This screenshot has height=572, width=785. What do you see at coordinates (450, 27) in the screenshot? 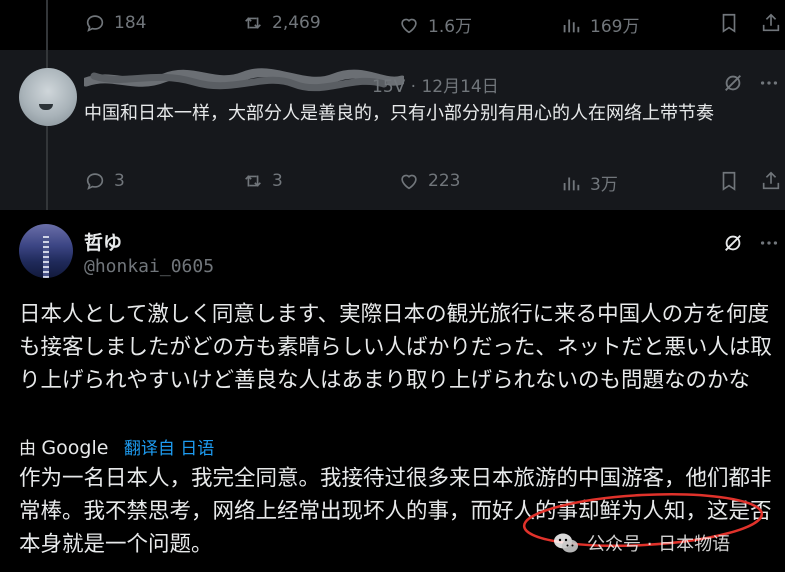
I see `like-count: 1.6万` at bounding box center [450, 27].